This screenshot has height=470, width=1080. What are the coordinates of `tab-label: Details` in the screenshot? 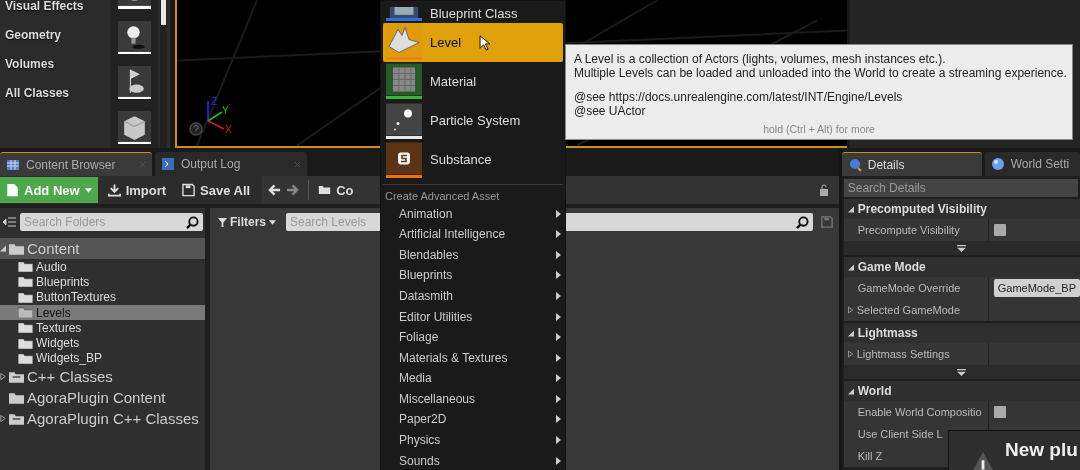 It's located at (886, 164).